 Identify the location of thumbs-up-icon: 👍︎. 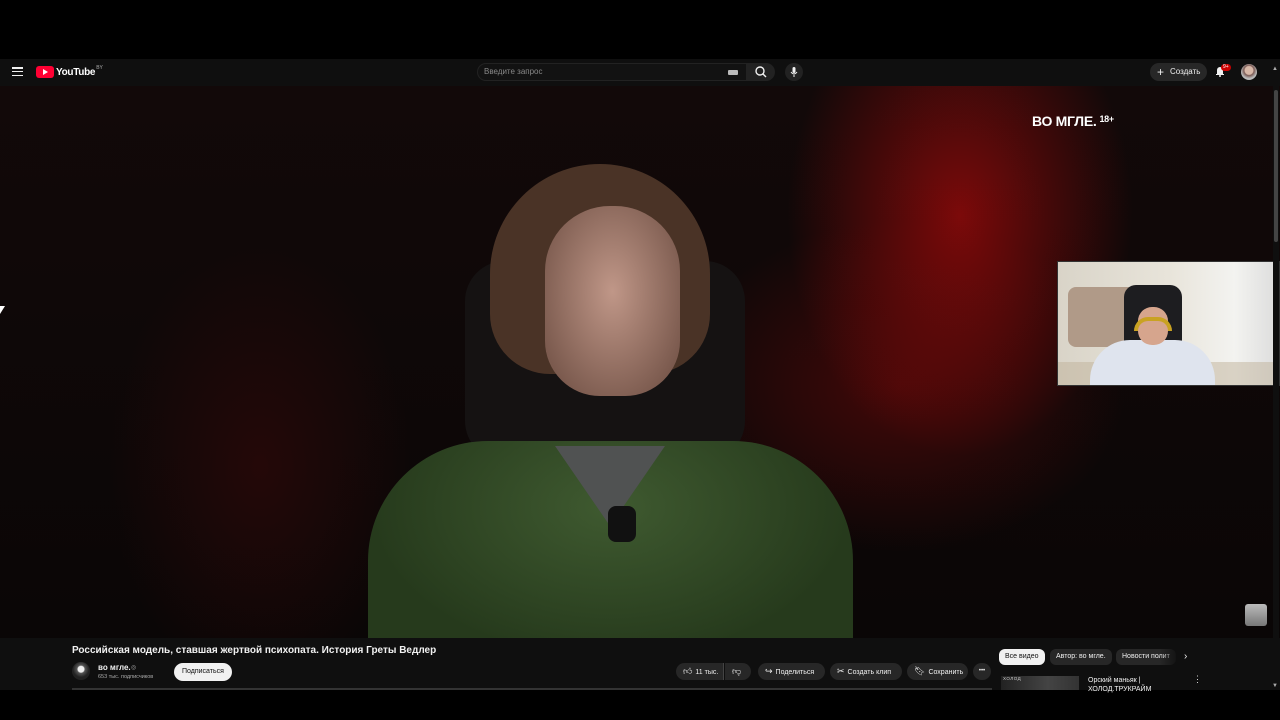
(688, 671).